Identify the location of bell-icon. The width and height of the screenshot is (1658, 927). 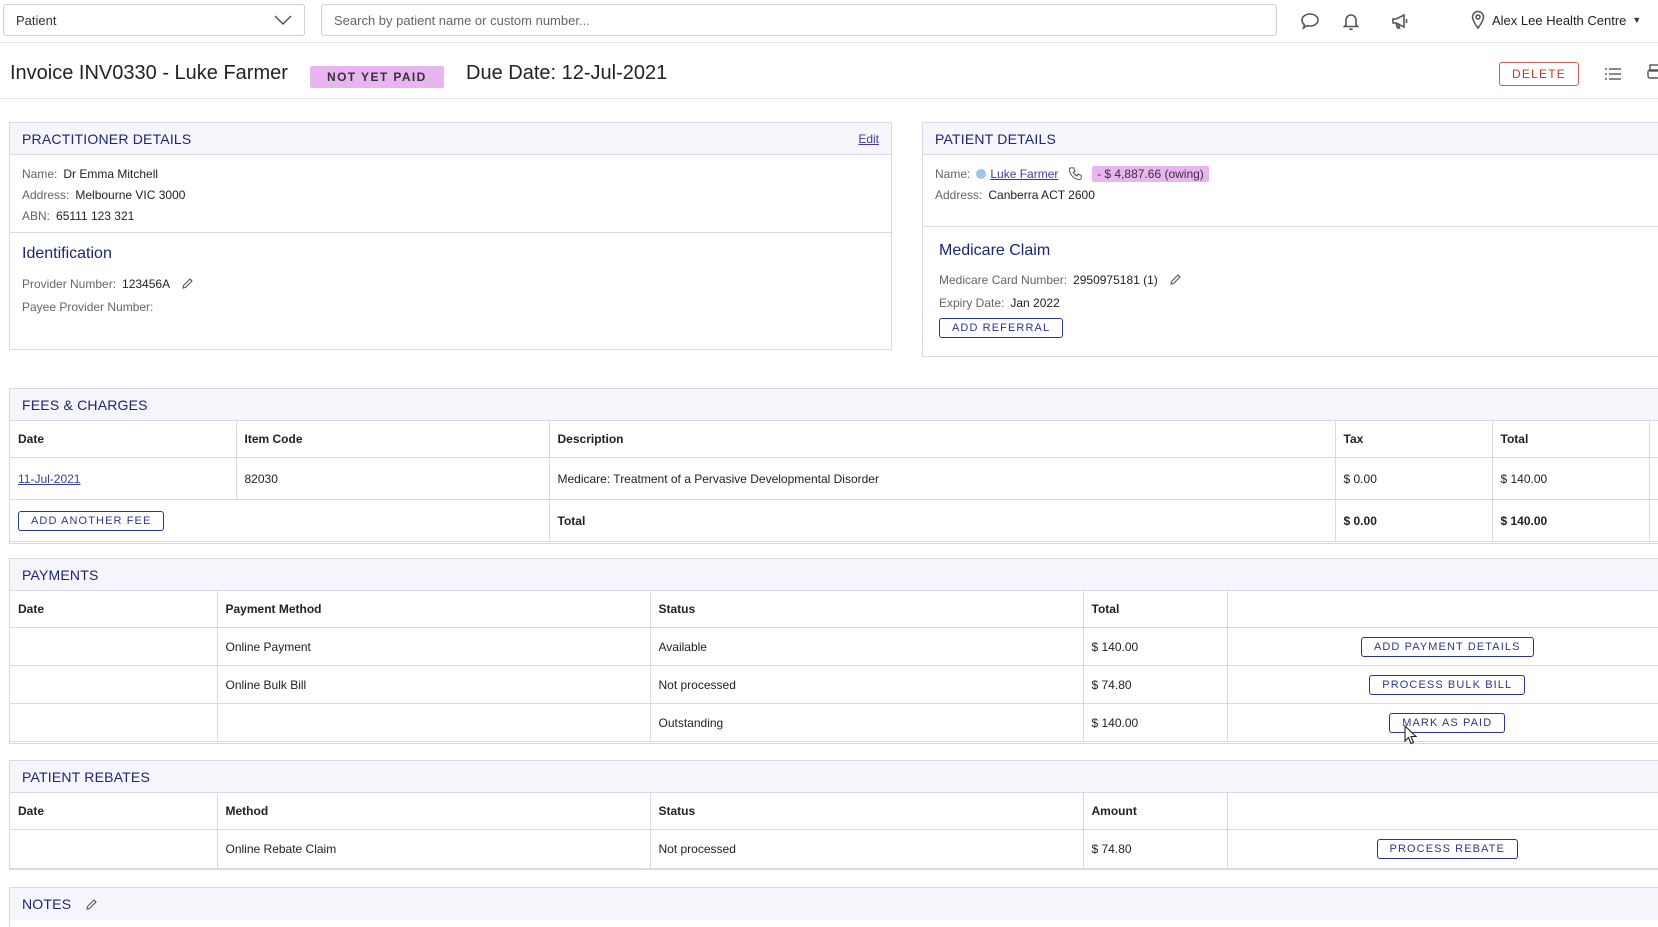
(1351, 21).